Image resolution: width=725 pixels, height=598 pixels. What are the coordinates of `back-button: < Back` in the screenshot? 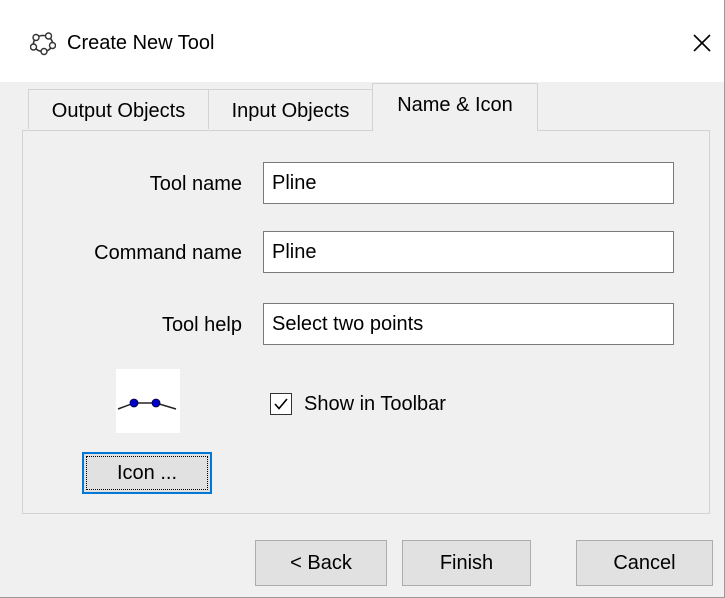 It's located at (321, 563).